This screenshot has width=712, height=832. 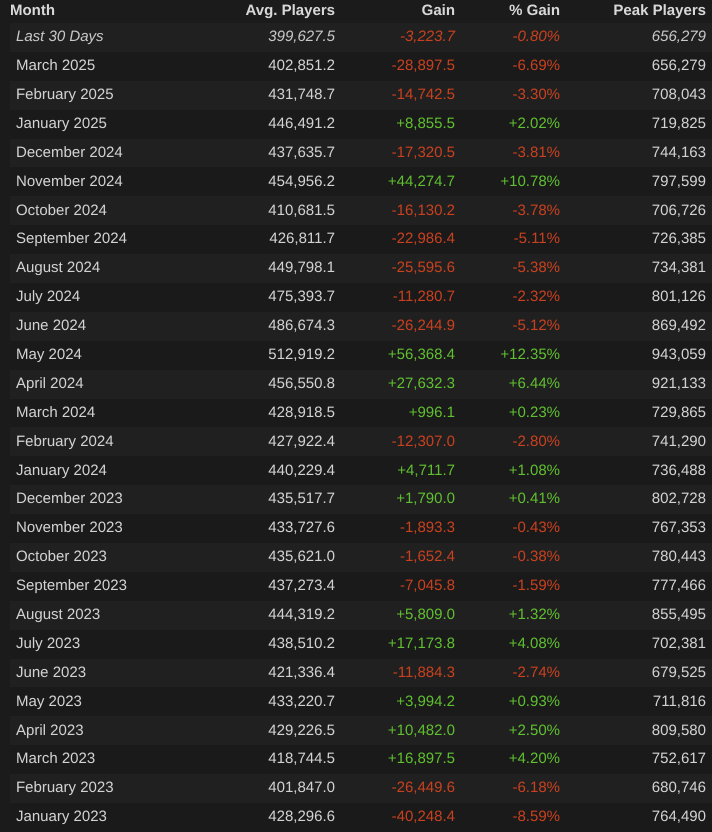 I want to click on table-cell-text: -5.11%, so click(x=537, y=239).